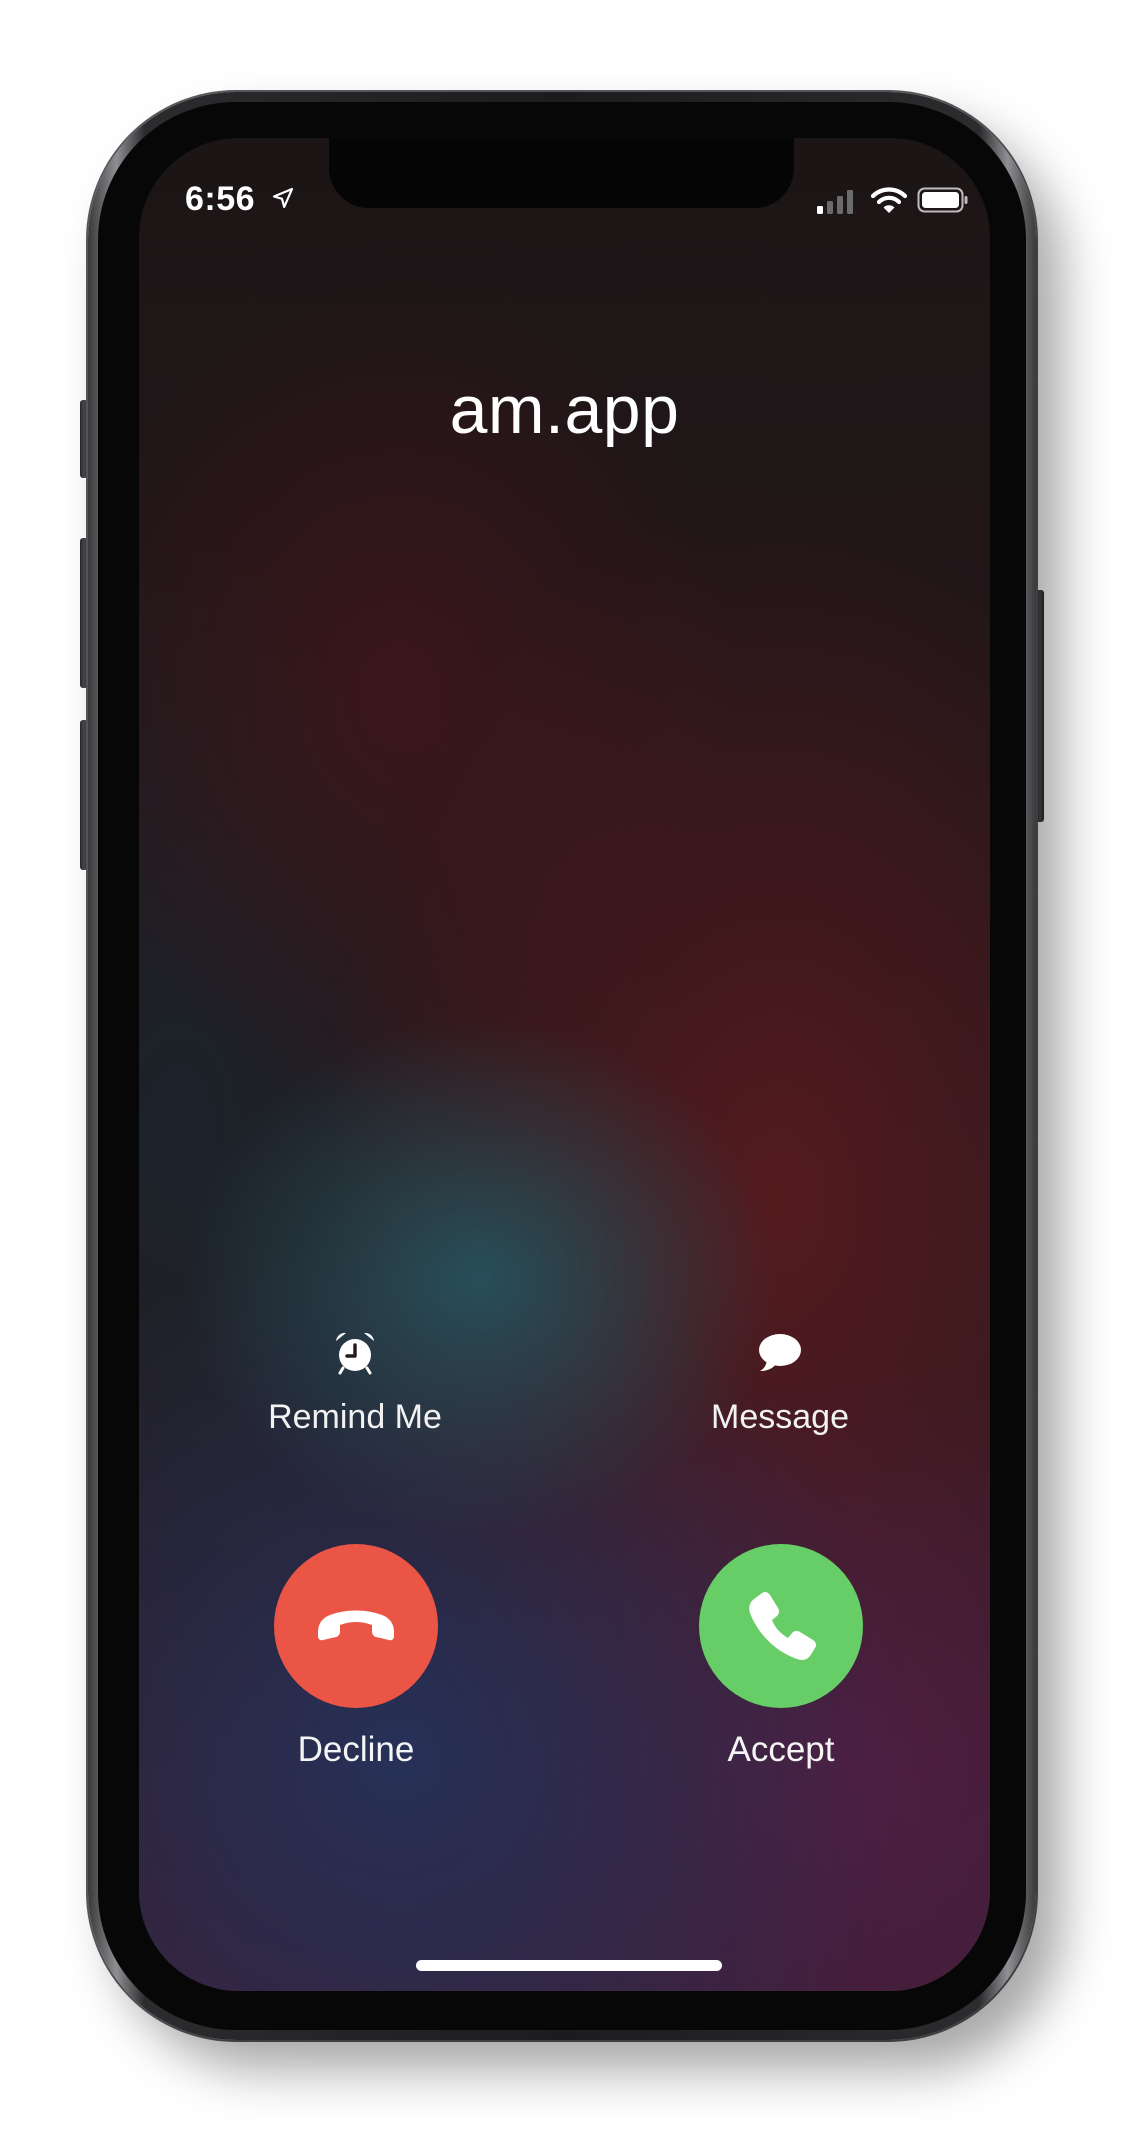  I want to click on phone-icon, so click(783, 1625).